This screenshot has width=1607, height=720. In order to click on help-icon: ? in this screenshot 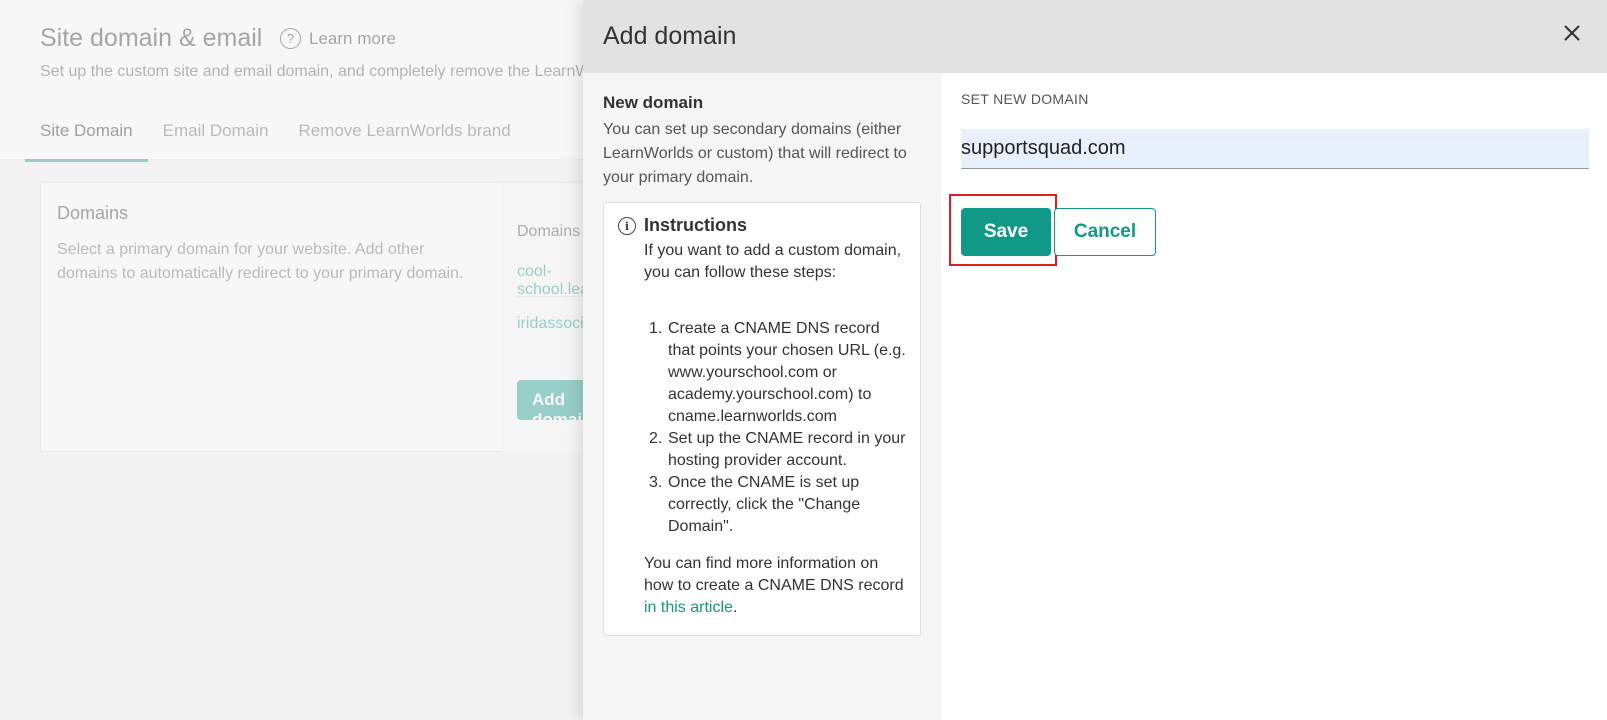, I will do `click(290, 38)`.